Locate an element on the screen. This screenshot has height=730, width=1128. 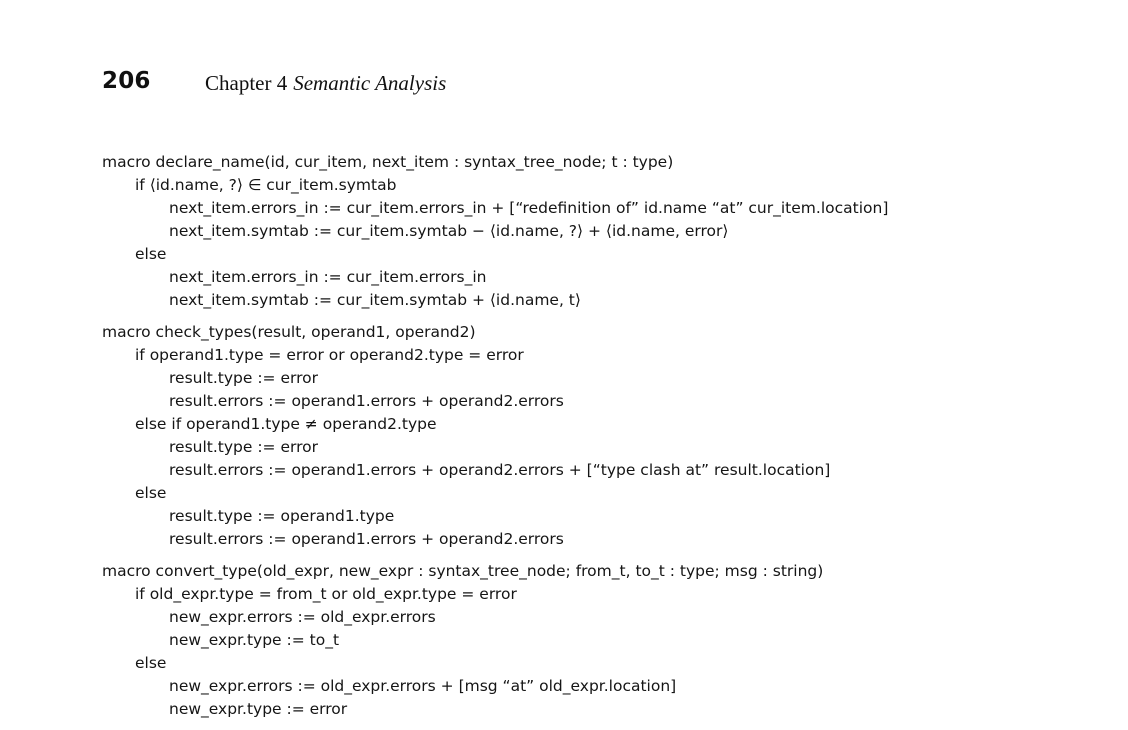
code-line: else if operand1.type ≠ operand2.type is located at coordinates (286, 424).